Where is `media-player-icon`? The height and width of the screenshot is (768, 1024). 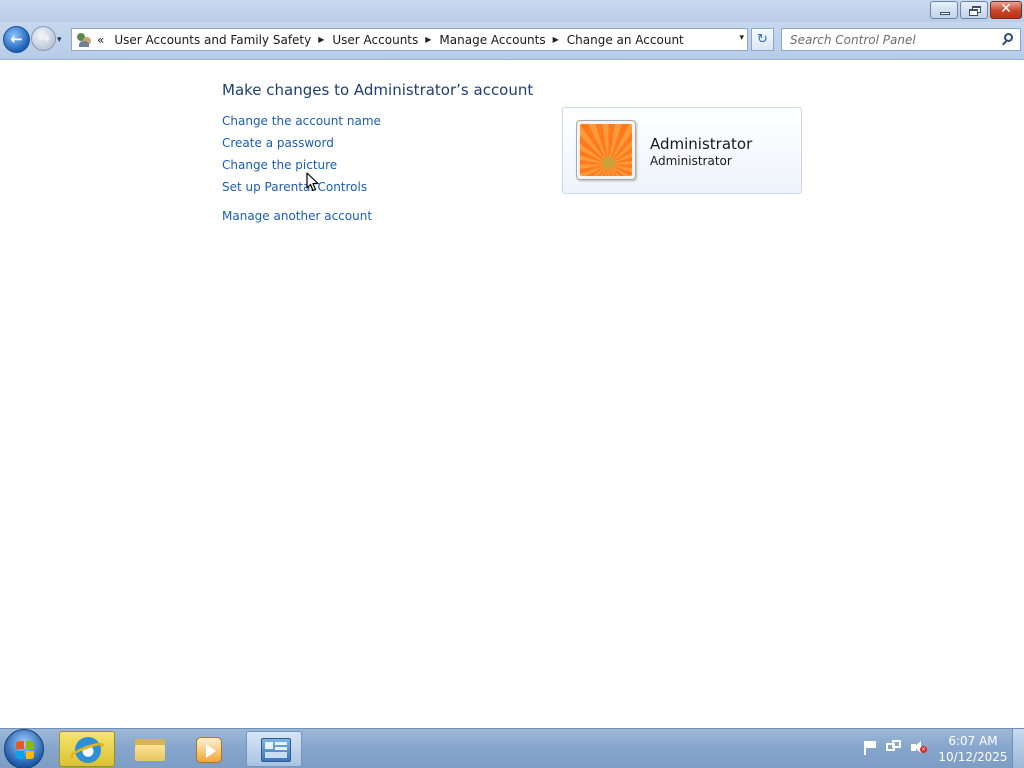
media-player-icon is located at coordinates (209, 750).